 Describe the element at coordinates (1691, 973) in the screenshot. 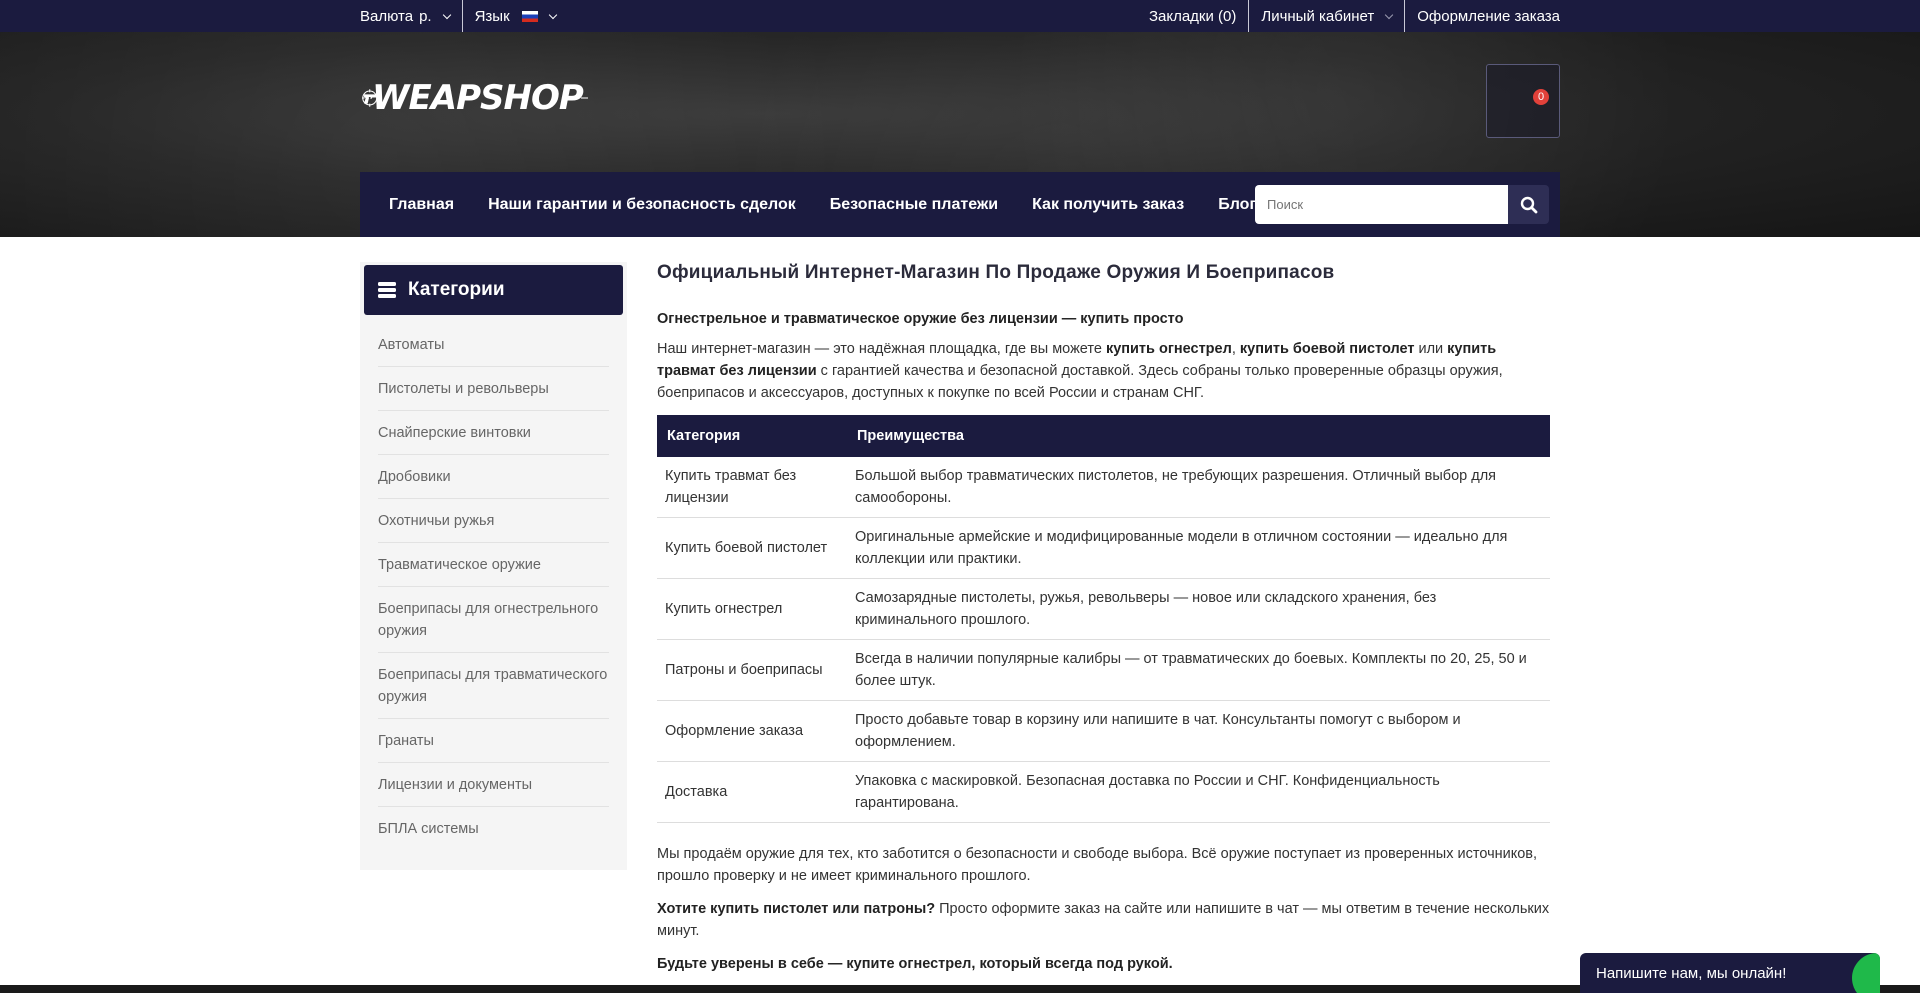

I see `chat-label: Напишите нам, мы онлайн!` at that location.